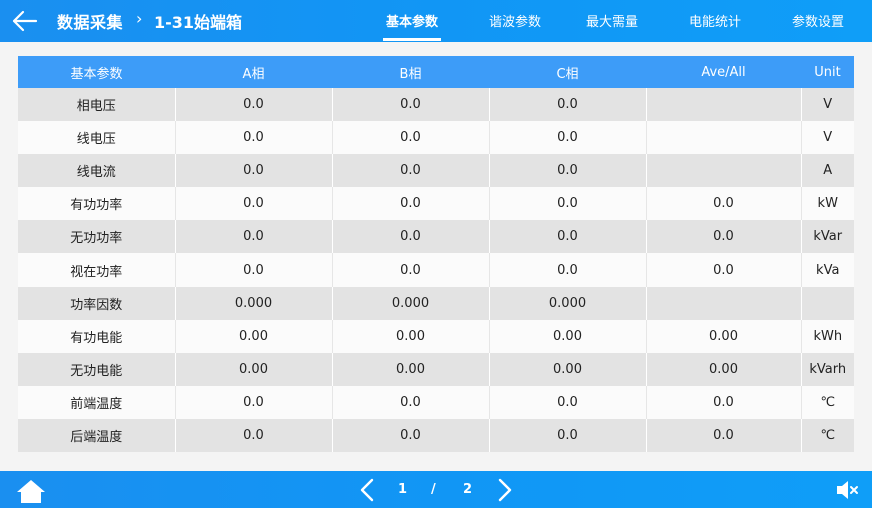 The image size is (872, 508). Describe the element at coordinates (24, 21) in the screenshot. I see `back-arrow-icon` at that location.